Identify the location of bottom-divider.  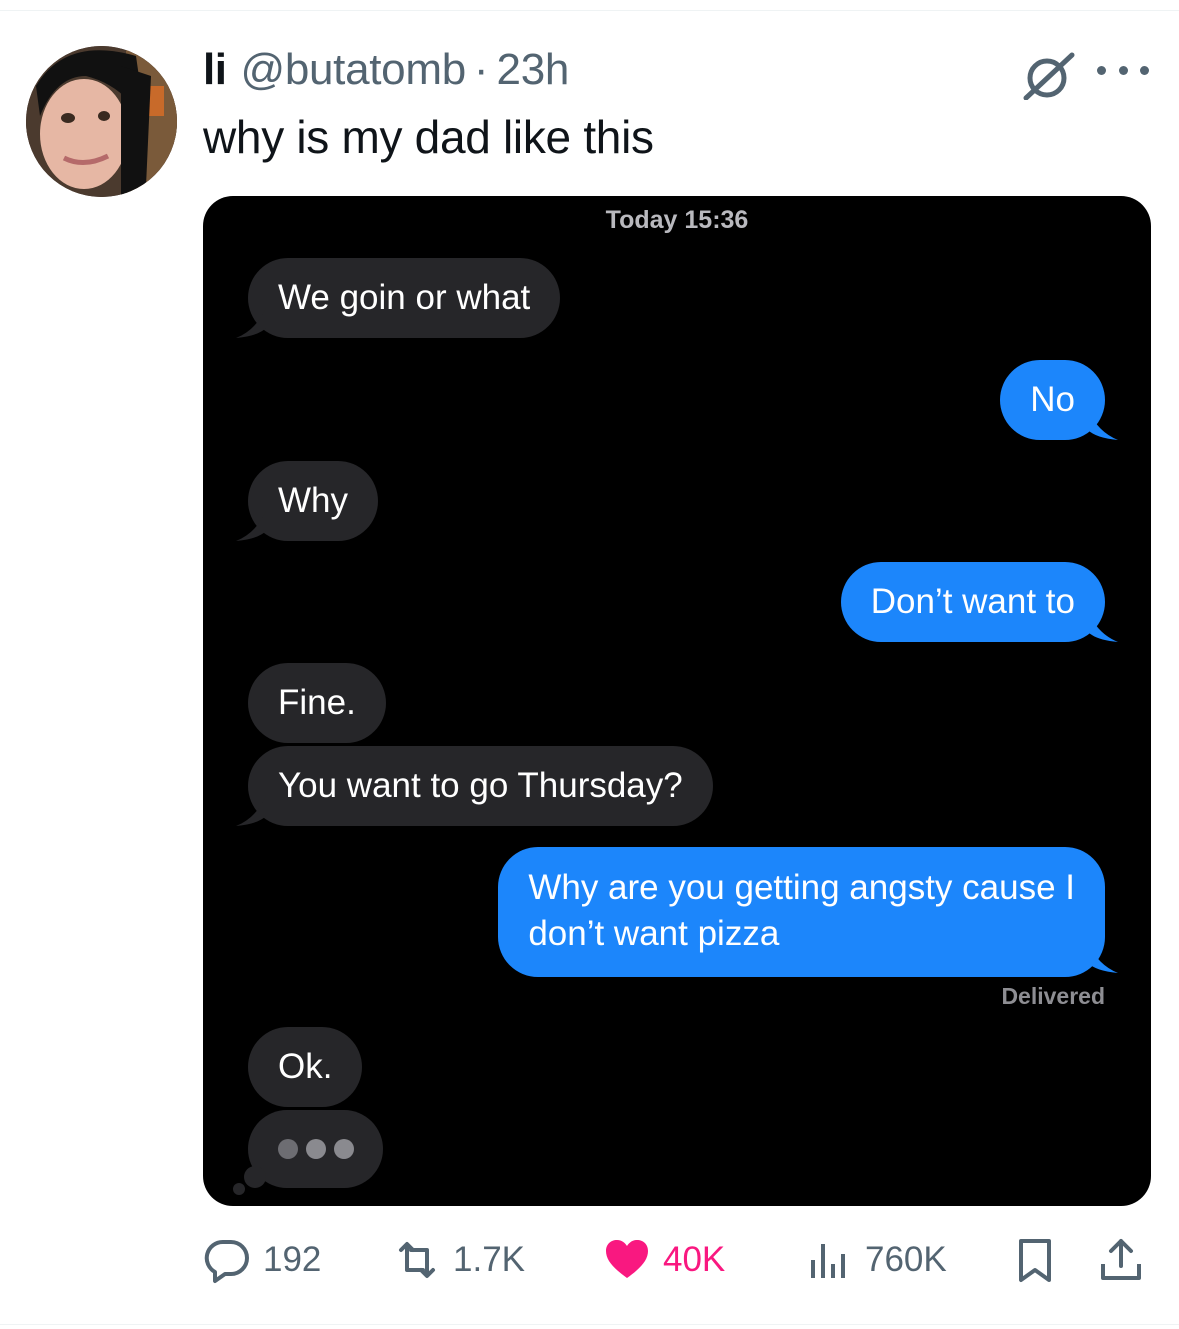
(589, 1324).